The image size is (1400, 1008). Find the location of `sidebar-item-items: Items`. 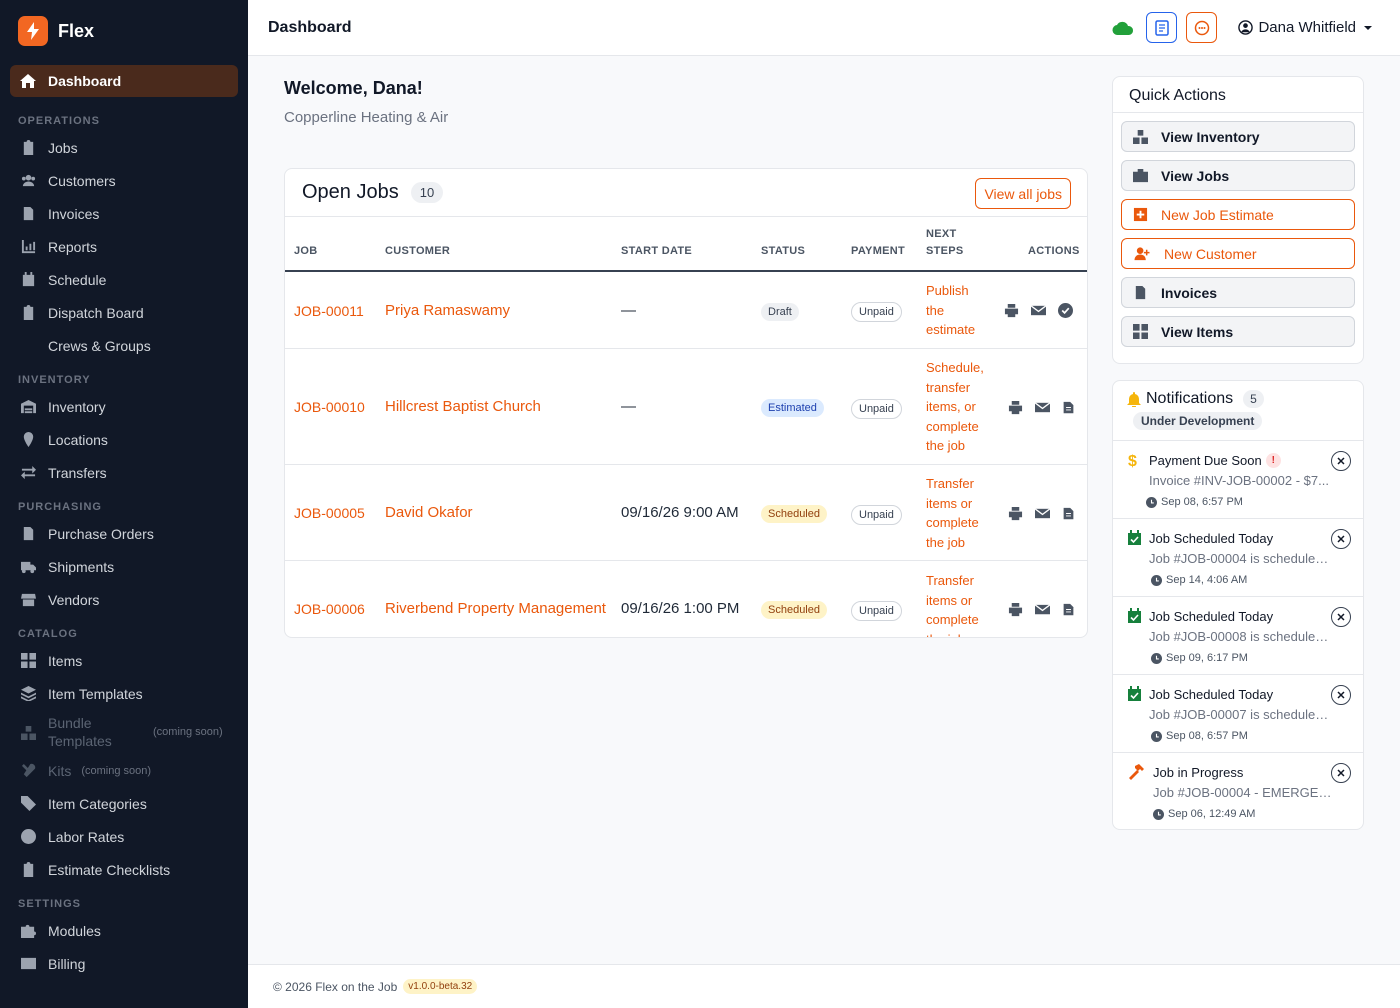

sidebar-item-items: Items is located at coordinates (124, 660).